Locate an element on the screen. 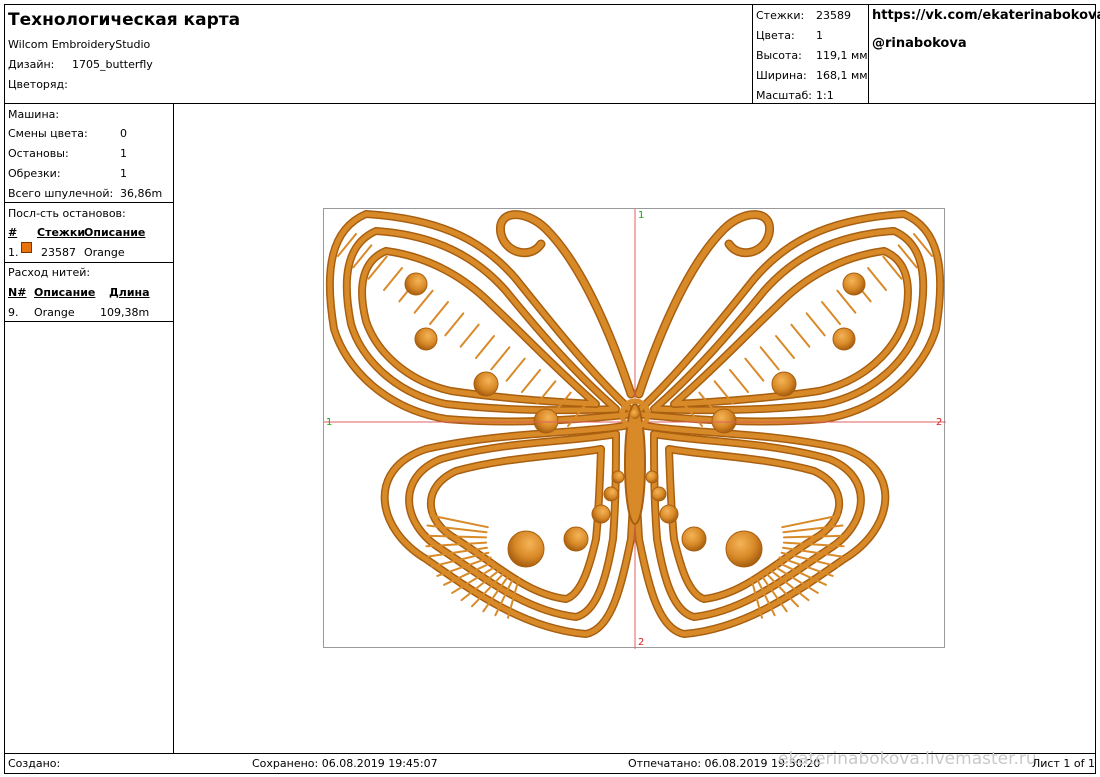 Image resolution: width=1100 pixels, height=777 pixels. axis-marker-right: 2 is located at coordinates (939, 422).